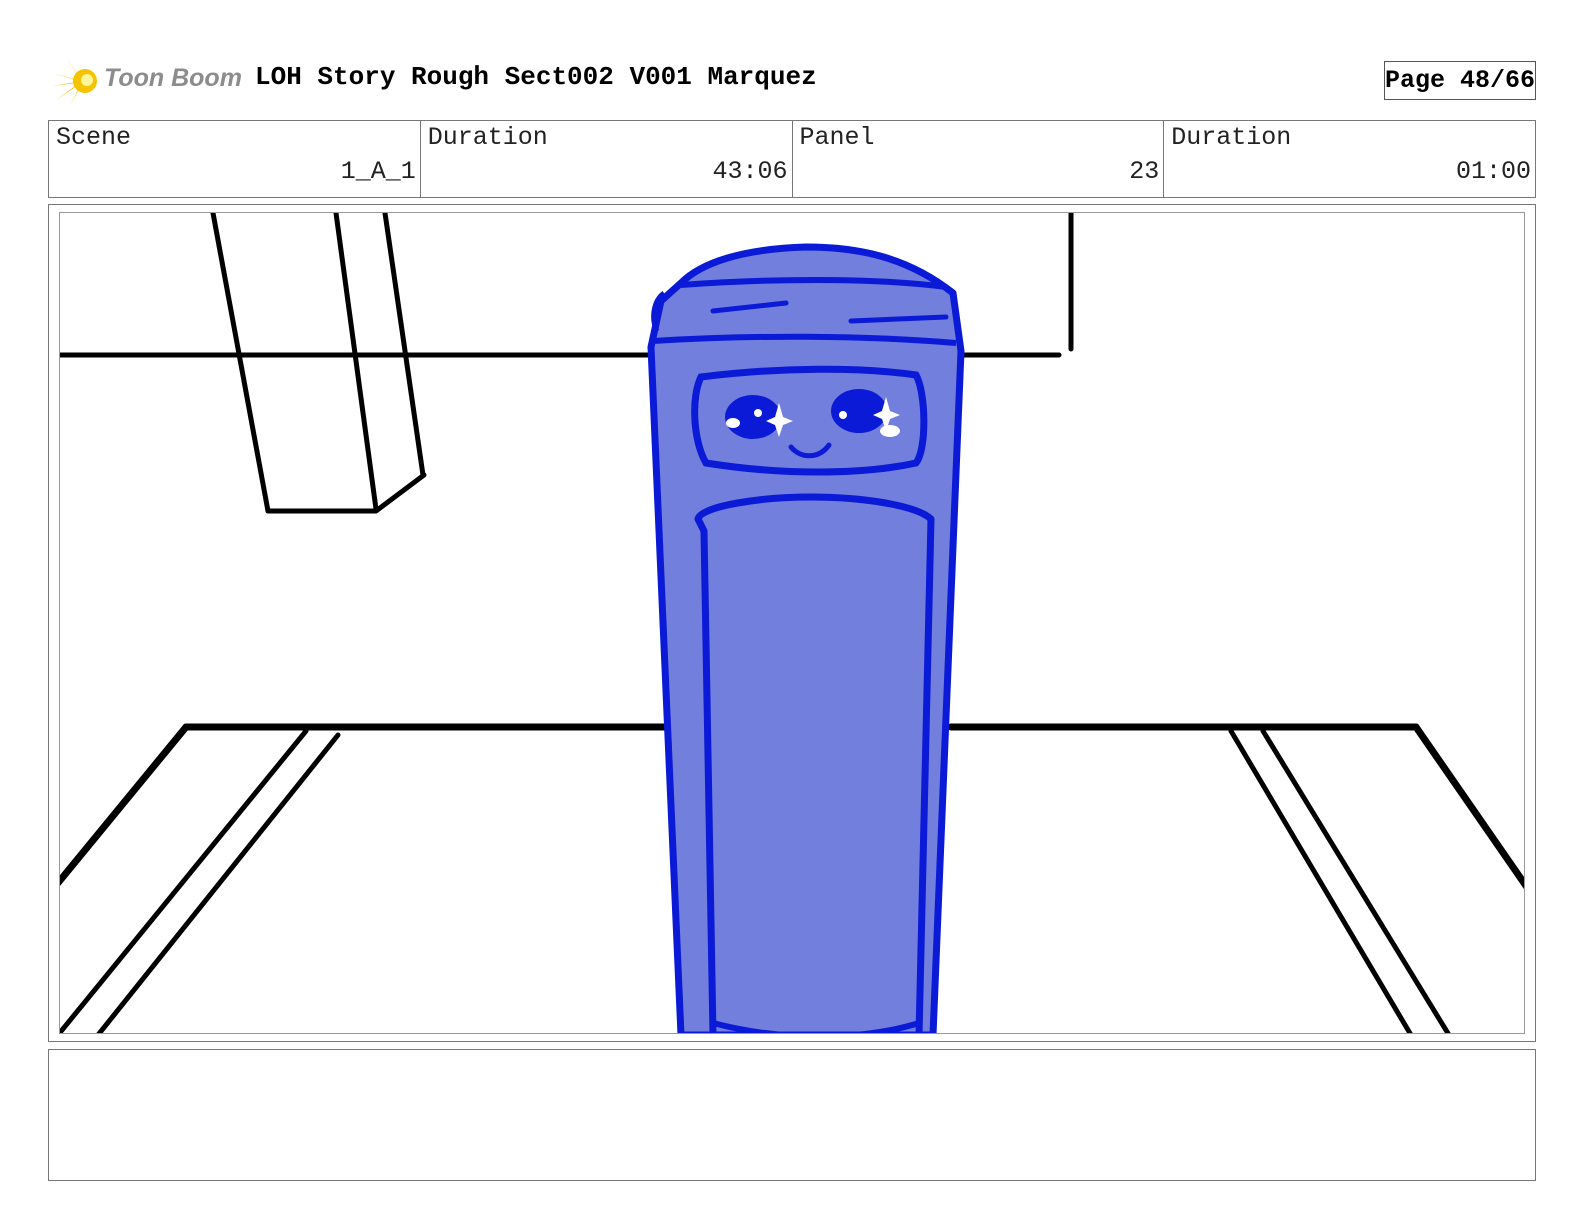  Describe the element at coordinates (859, 411) in the screenshot. I see `right-eye` at that location.